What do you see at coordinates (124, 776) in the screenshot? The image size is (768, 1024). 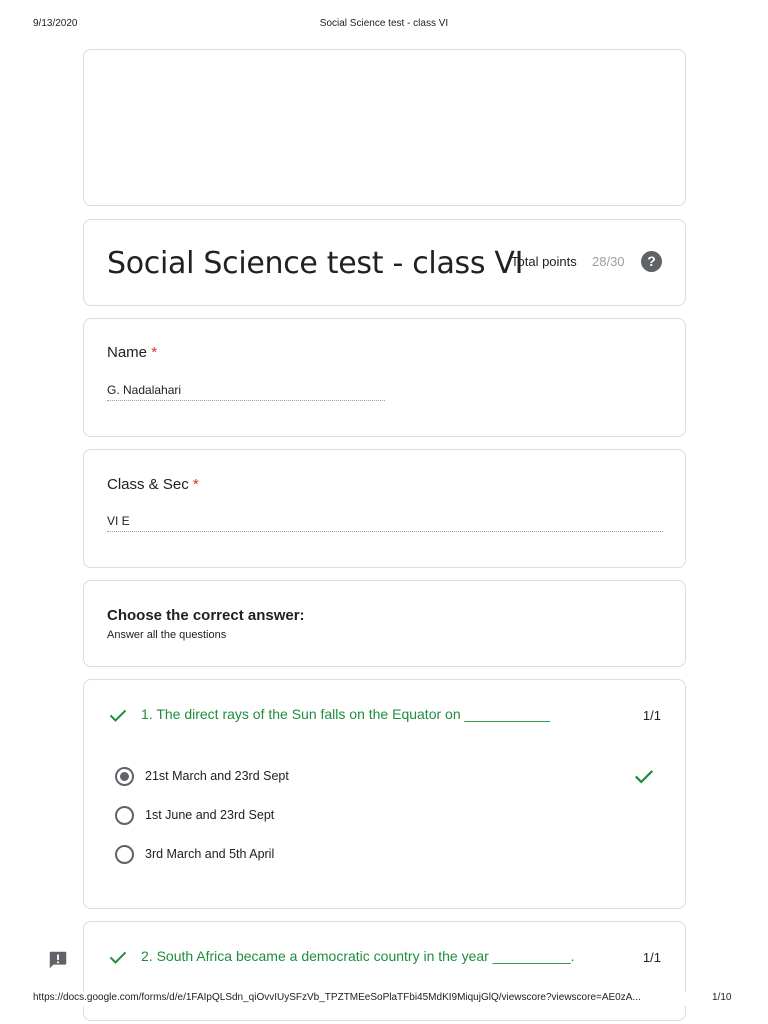 I see `radio-selected` at bounding box center [124, 776].